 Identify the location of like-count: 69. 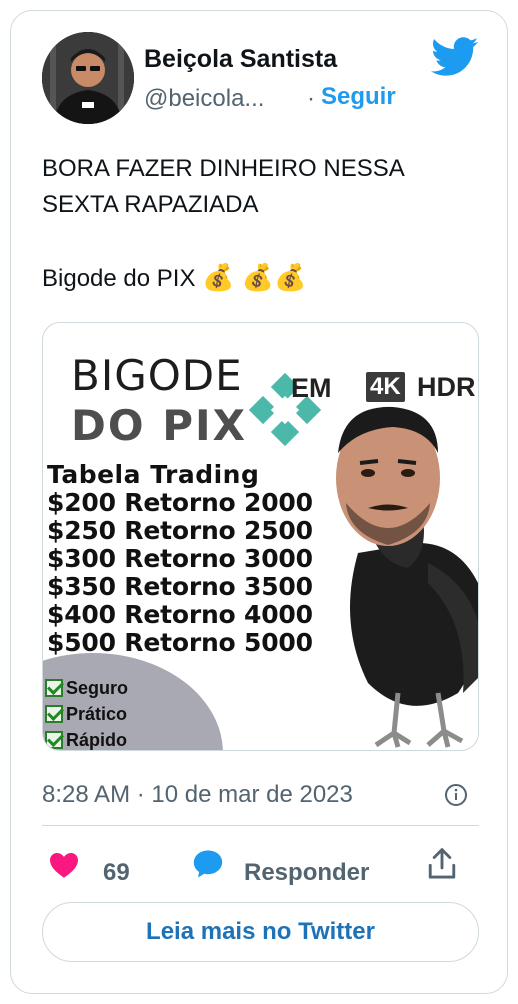
(116, 873).